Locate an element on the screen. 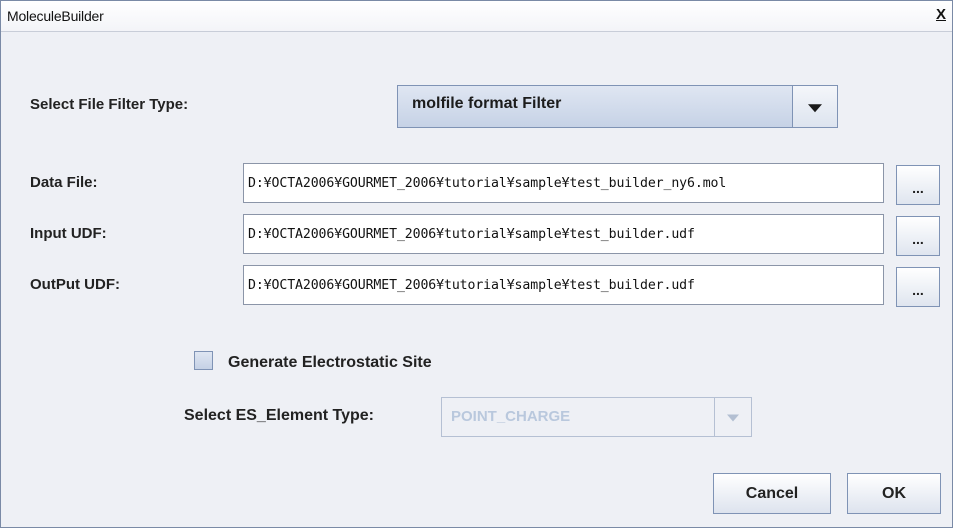  close-icon: X is located at coordinates (941, 15).